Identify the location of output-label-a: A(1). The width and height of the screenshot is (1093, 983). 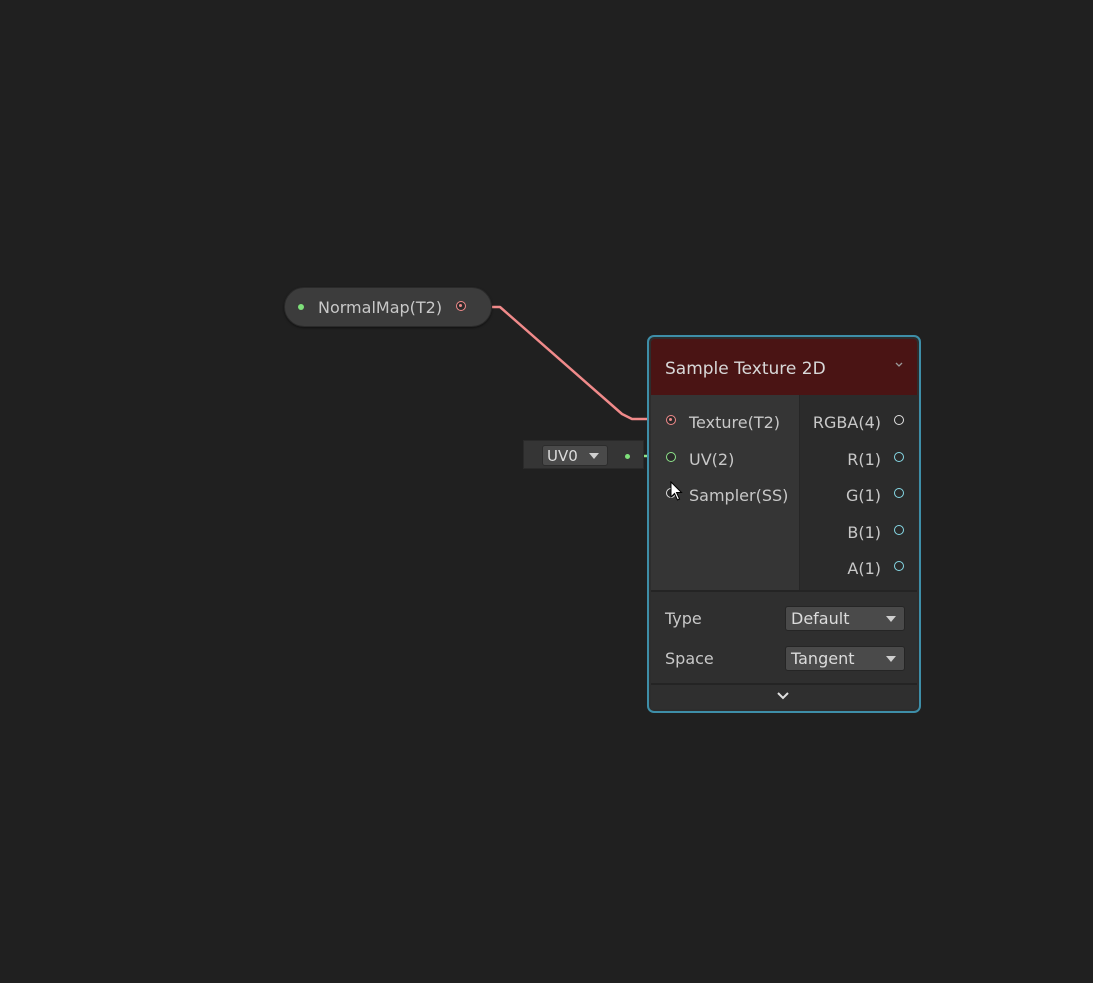
(864, 568).